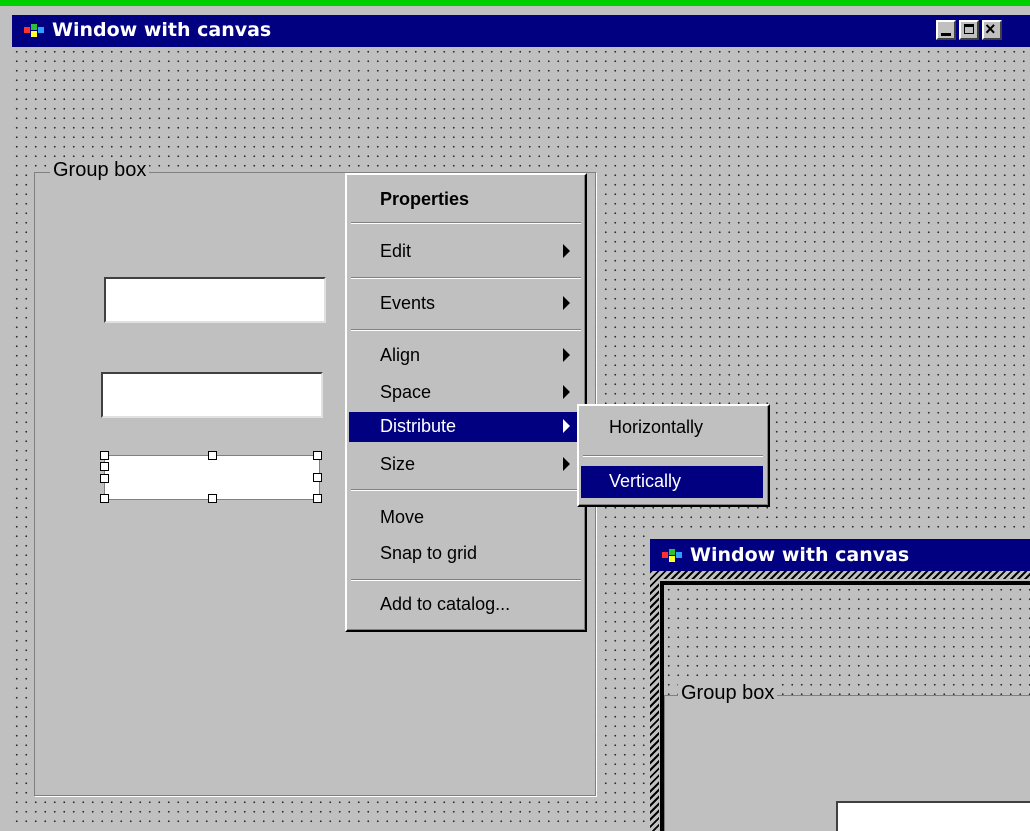 The width and height of the screenshot is (1030, 831). I want to click on menu-item-label: Snap to grid, so click(429, 553).